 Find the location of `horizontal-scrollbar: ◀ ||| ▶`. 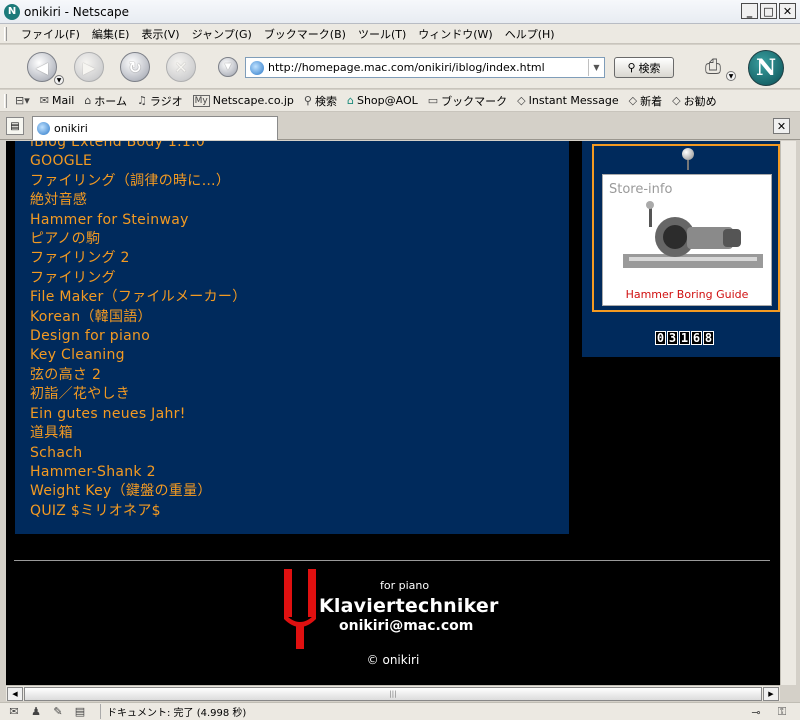

horizontal-scrollbar: ◀ ||| ▶ is located at coordinates (393, 693).